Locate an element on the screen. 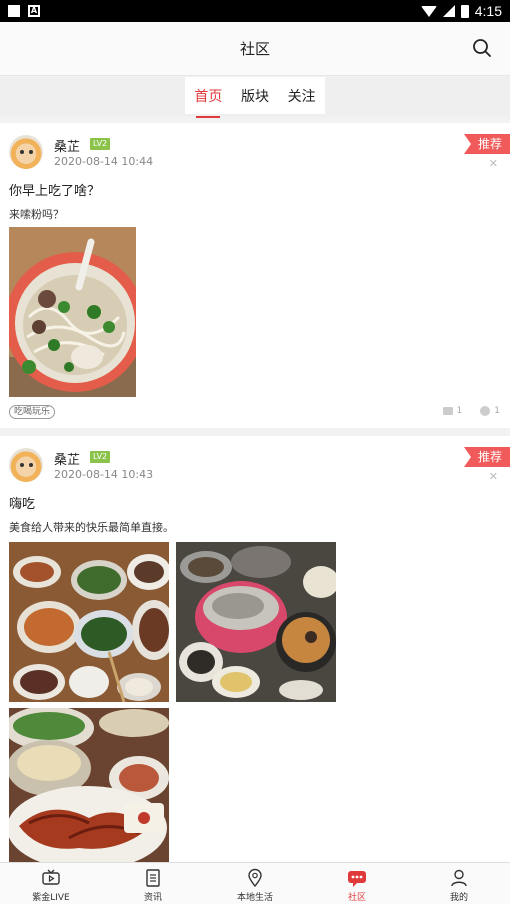  status-time: 4:15 is located at coordinates (488, 11).